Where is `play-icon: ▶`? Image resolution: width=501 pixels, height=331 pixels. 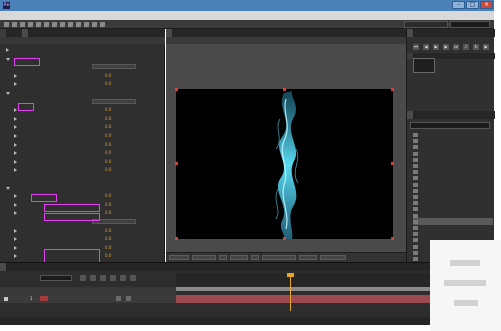
play-icon: ▶ is located at coordinates (436, 47).